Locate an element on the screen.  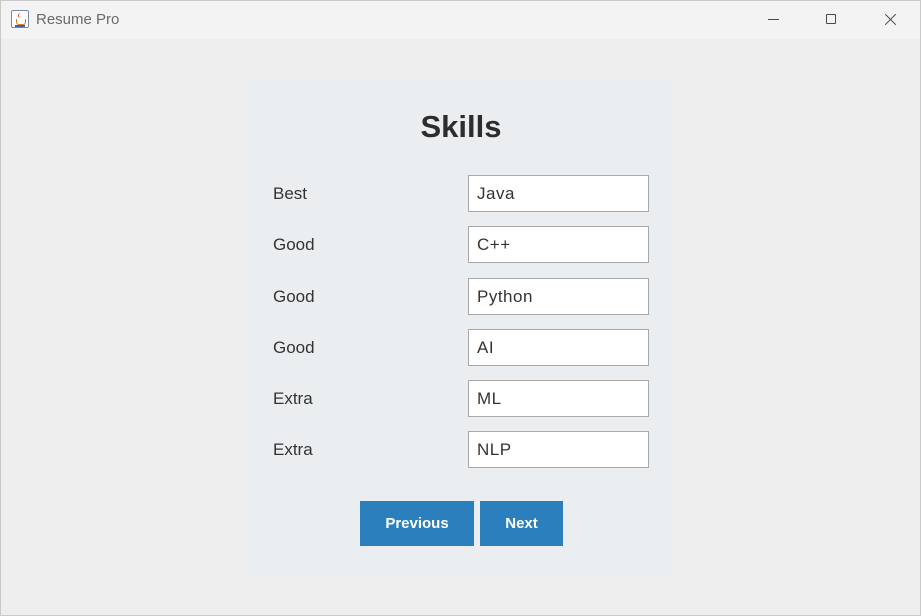
next-button: Next is located at coordinates (521, 523).